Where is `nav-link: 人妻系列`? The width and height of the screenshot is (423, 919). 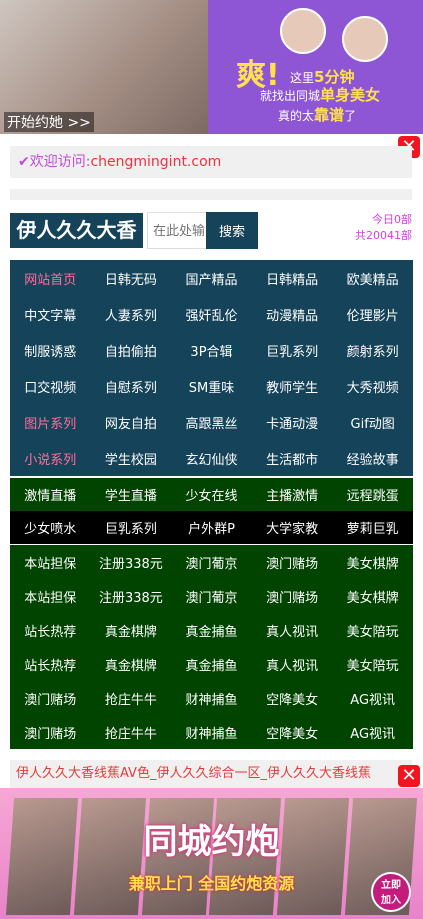
nav-link: 人妻系列 is located at coordinates (131, 314).